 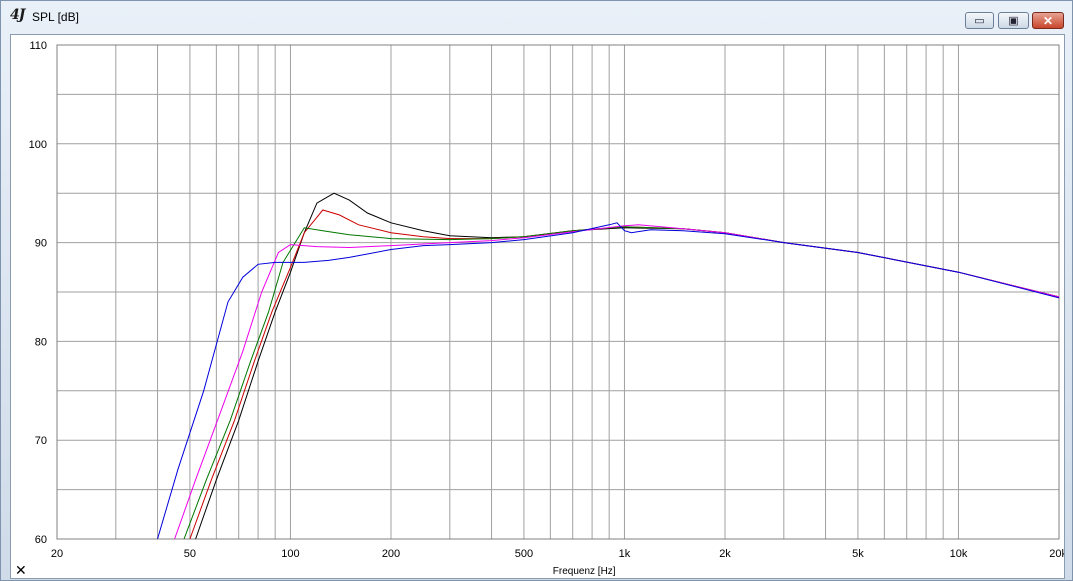 What do you see at coordinates (21, 570) in the screenshot?
I see `corner-close-icon: ✕` at bounding box center [21, 570].